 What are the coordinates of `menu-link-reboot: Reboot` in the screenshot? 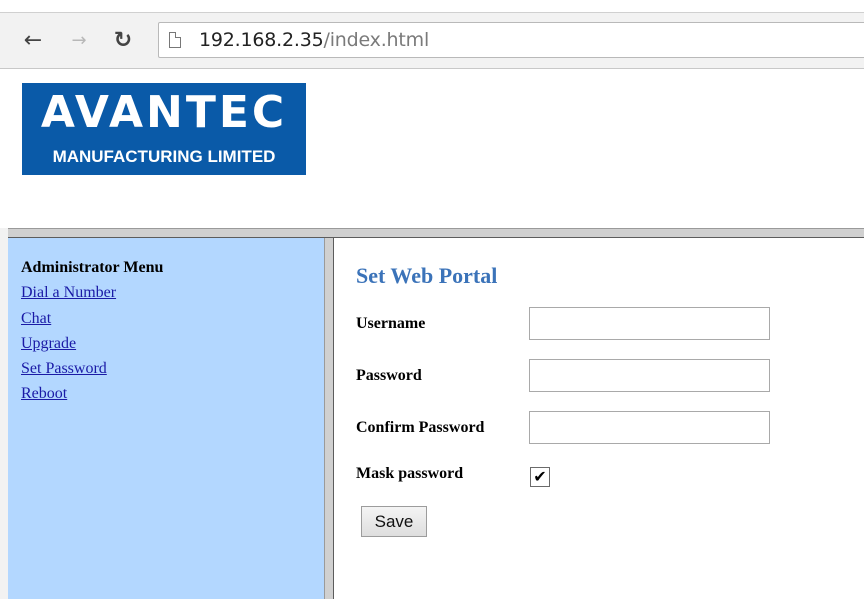 It's located at (44, 394).